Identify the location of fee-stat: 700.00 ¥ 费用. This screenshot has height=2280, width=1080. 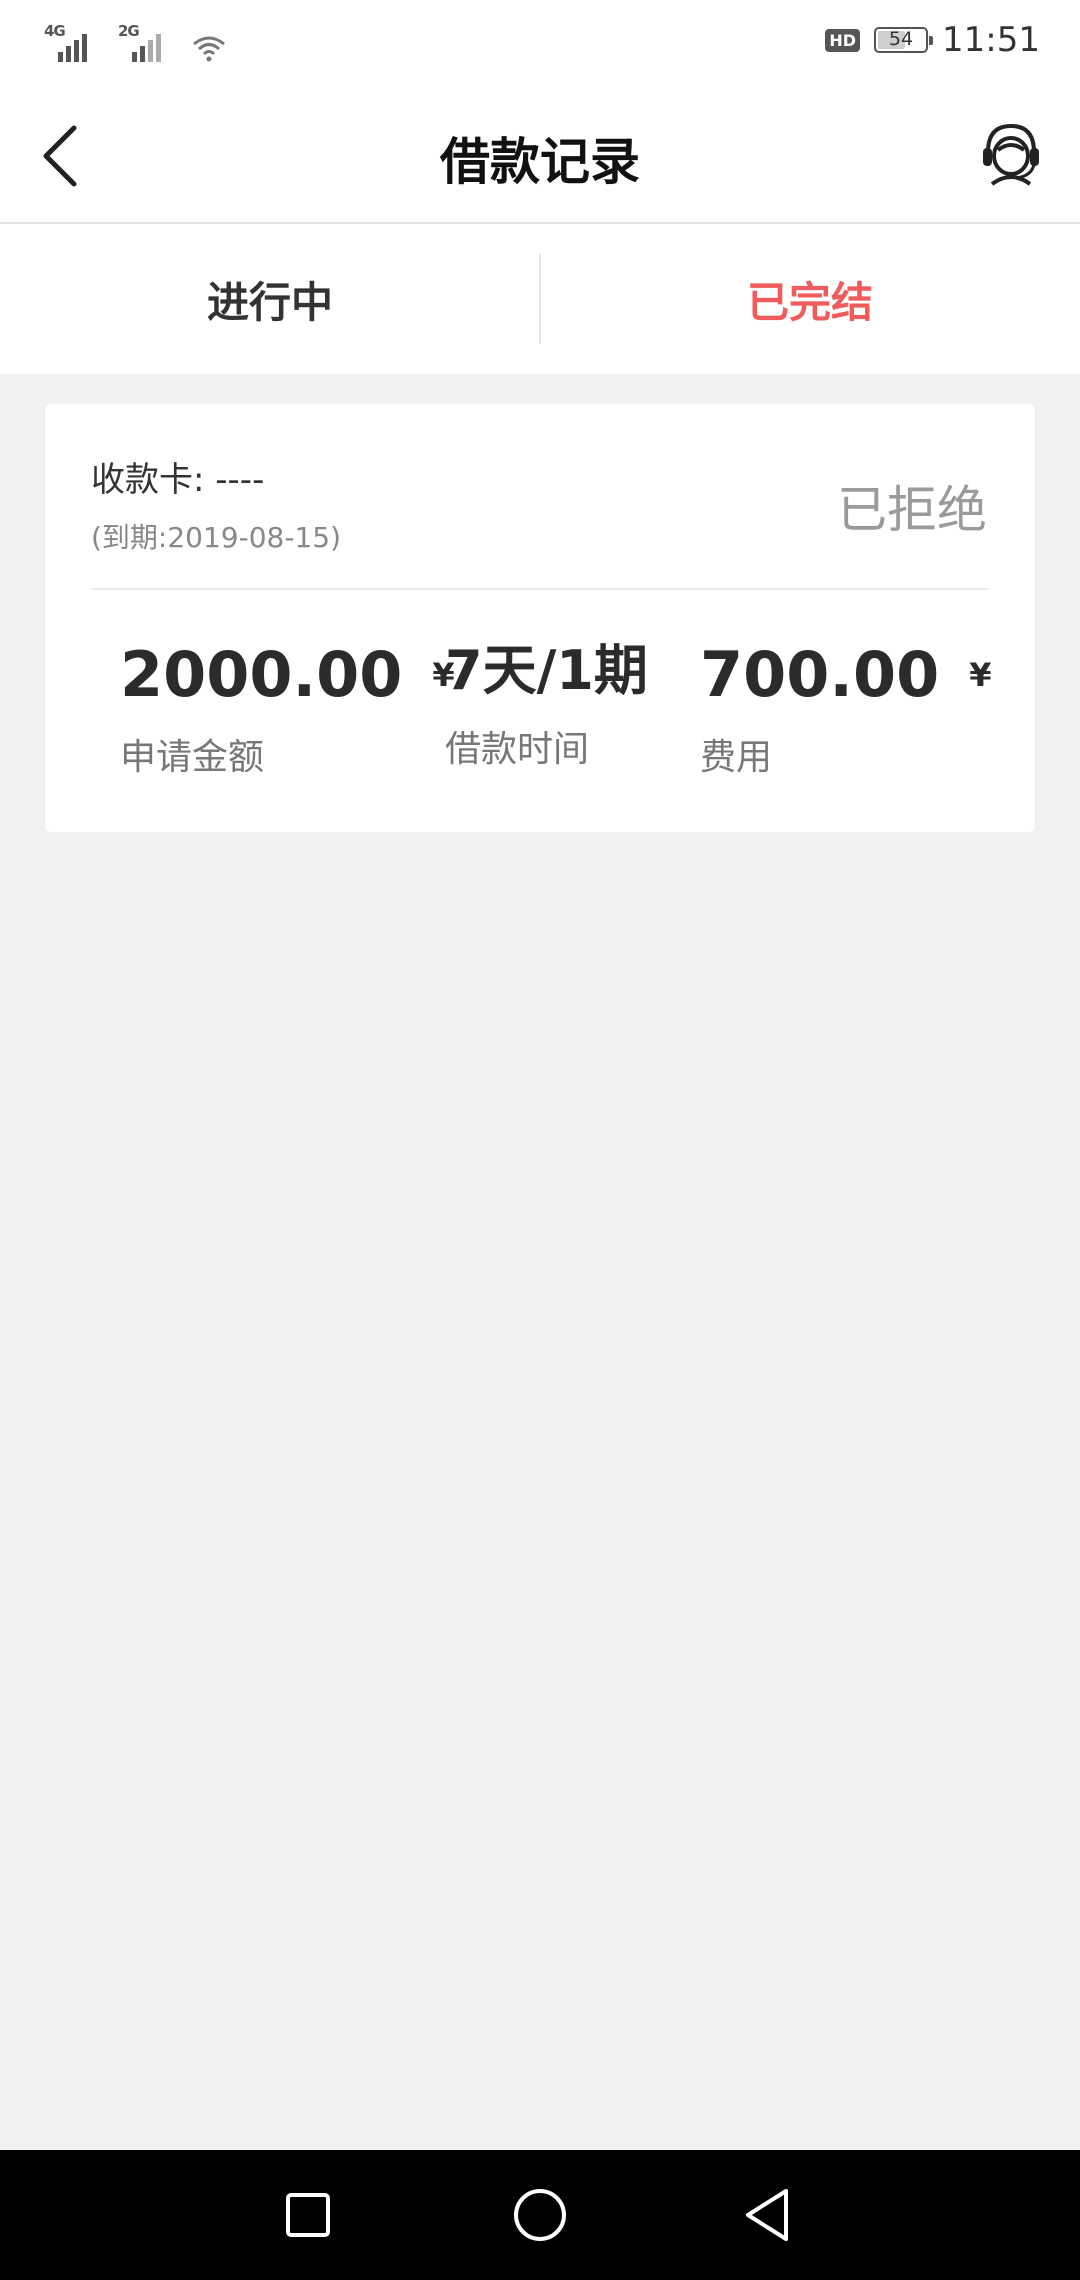
(846, 712).